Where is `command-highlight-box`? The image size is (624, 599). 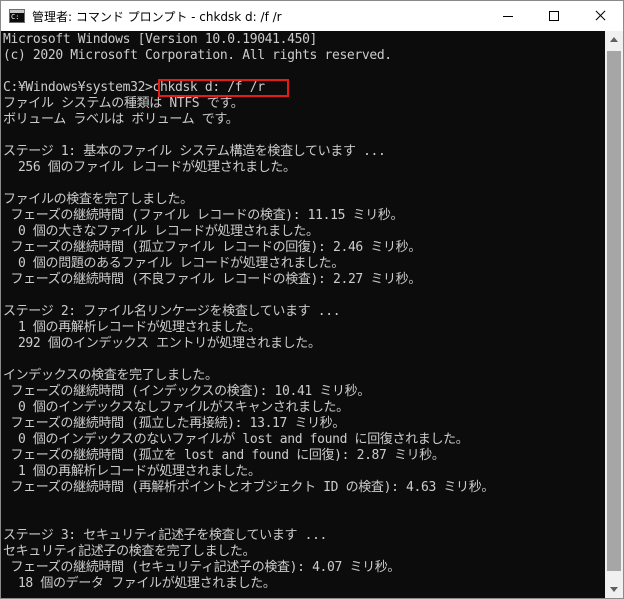 command-highlight-box is located at coordinates (223, 88).